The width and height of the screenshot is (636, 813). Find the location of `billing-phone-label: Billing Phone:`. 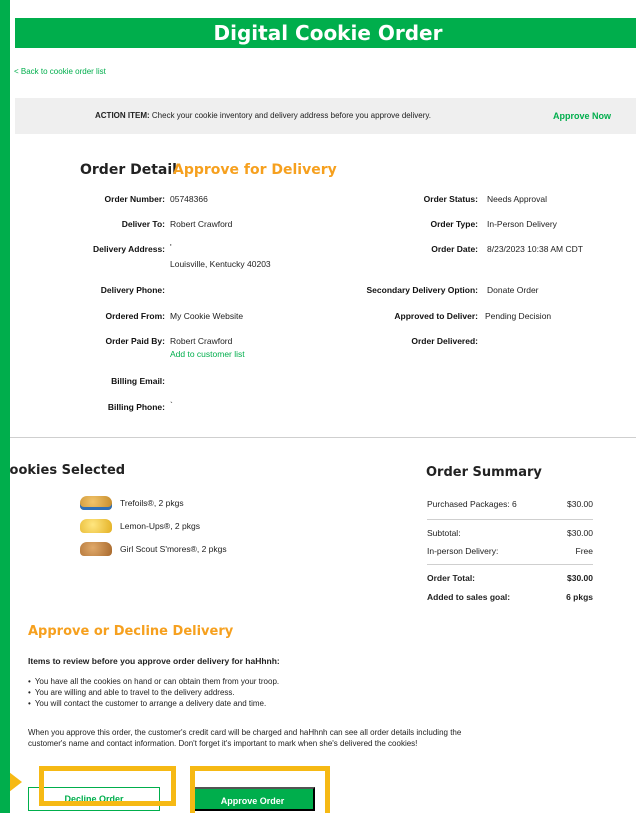

billing-phone-label: Billing Phone: is located at coordinates (136, 407).